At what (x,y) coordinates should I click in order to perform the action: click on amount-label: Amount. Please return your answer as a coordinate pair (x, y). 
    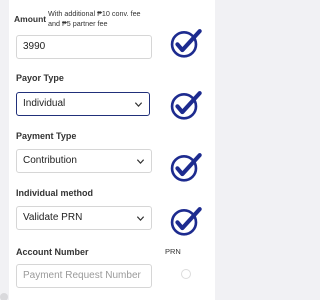
    Looking at the image, I should click on (30, 19).